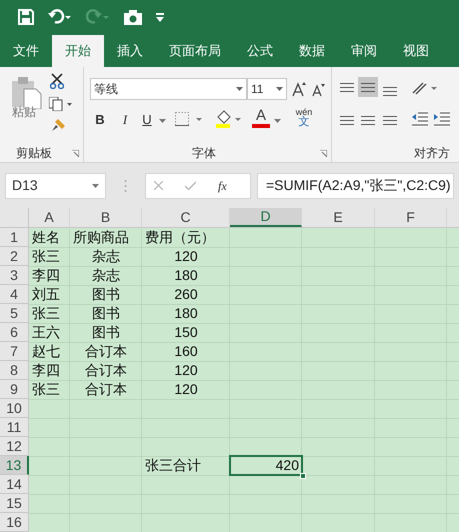  What do you see at coordinates (168, 89) in the screenshot?
I see `font-name-dropdown: 等线` at bounding box center [168, 89].